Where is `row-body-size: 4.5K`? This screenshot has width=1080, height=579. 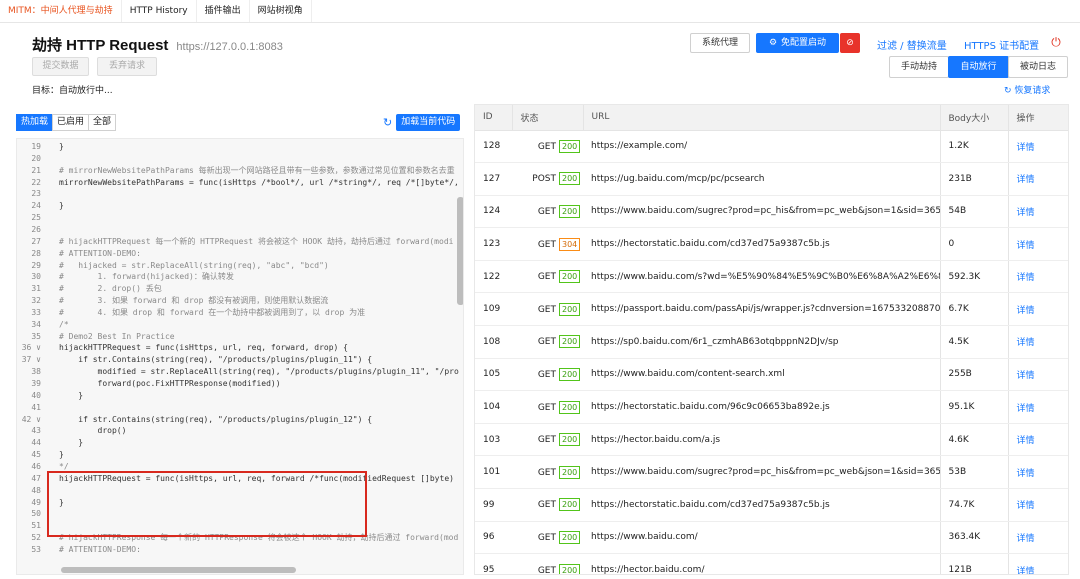 row-body-size: 4.5K is located at coordinates (973, 342).